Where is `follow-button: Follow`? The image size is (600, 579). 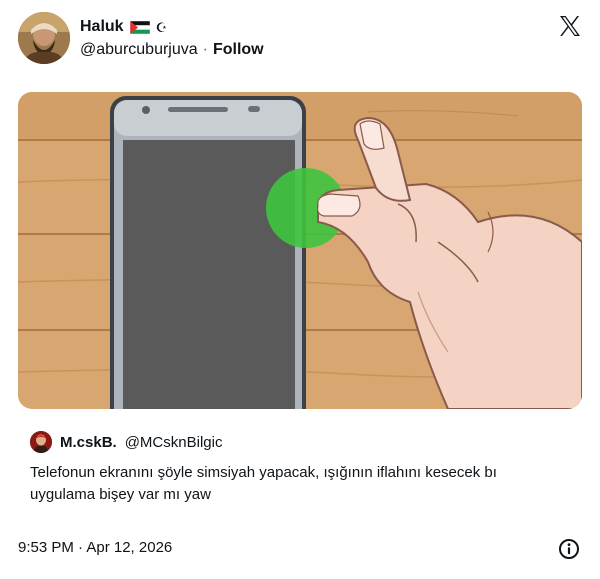
follow-button: Follow is located at coordinates (238, 50).